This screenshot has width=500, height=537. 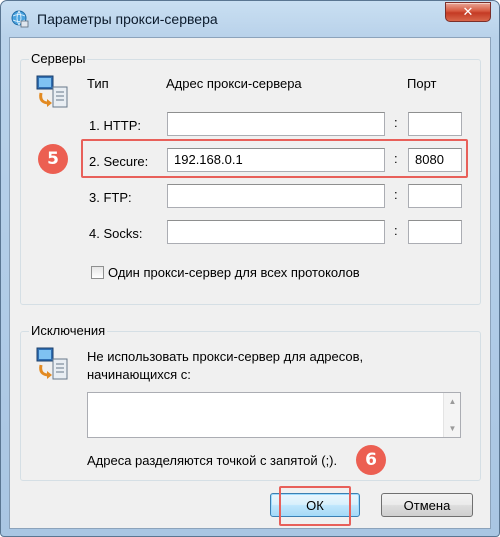 What do you see at coordinates (274, 415) in the screenshot?
I see `exceptions-textarea: ▲ ▼` at bounding box center [274, 415].